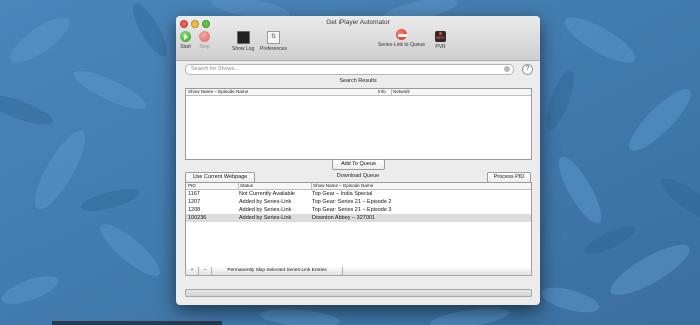 This screenshot has width=700, height=325. I want to click on rec-icon: REC, so click(440, 36).